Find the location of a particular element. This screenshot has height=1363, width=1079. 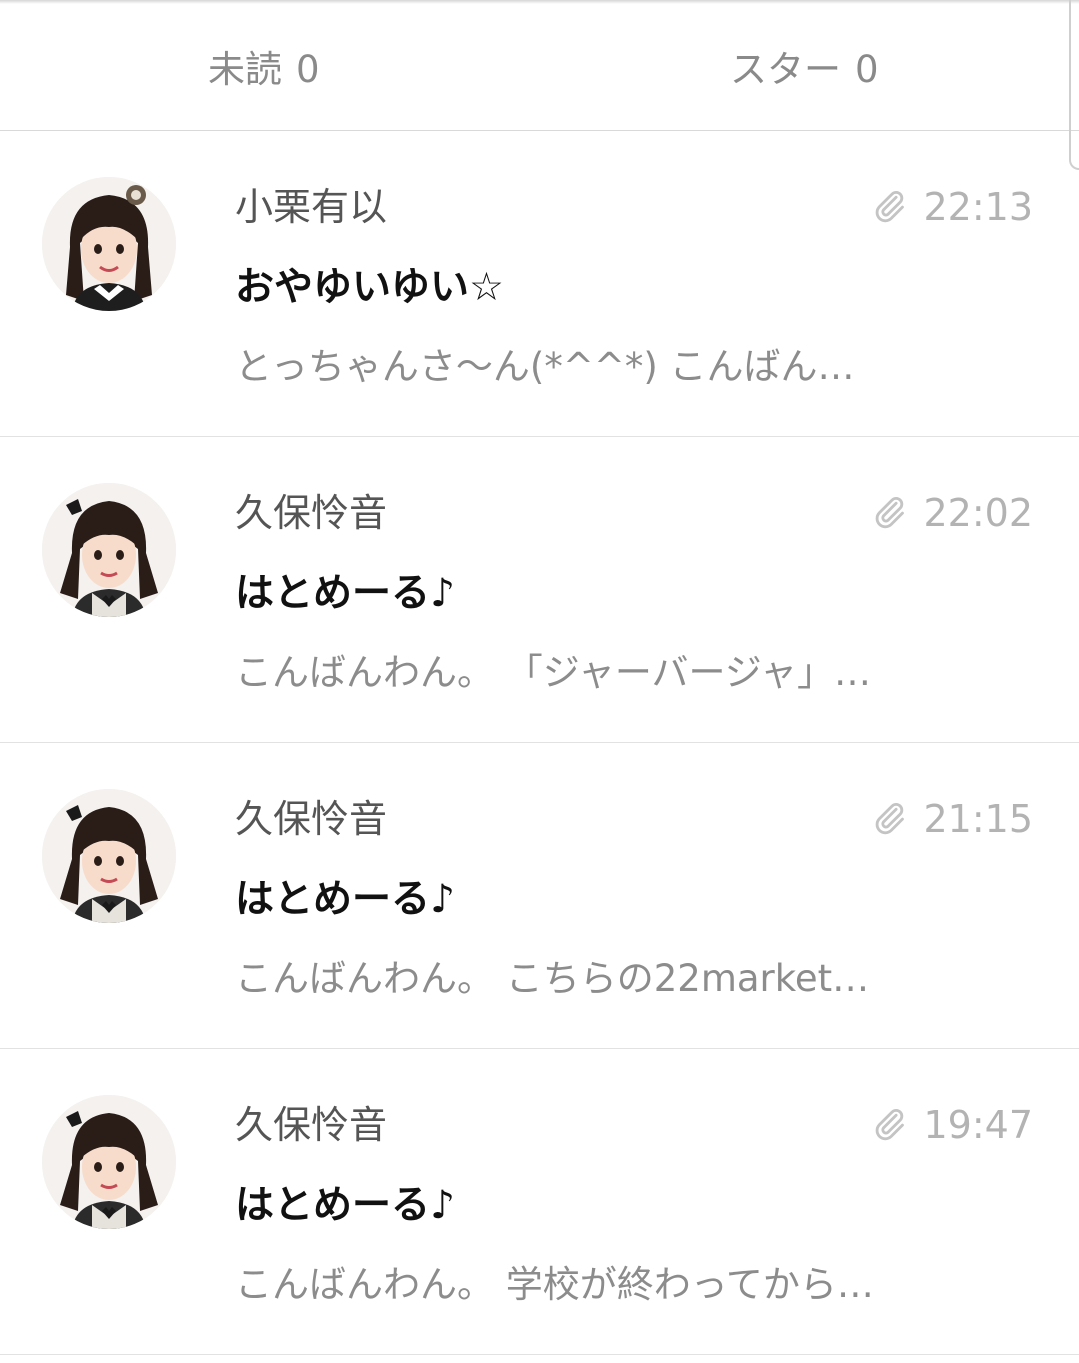

tab-unread-count: 0 is located at coordinates (308, 69).